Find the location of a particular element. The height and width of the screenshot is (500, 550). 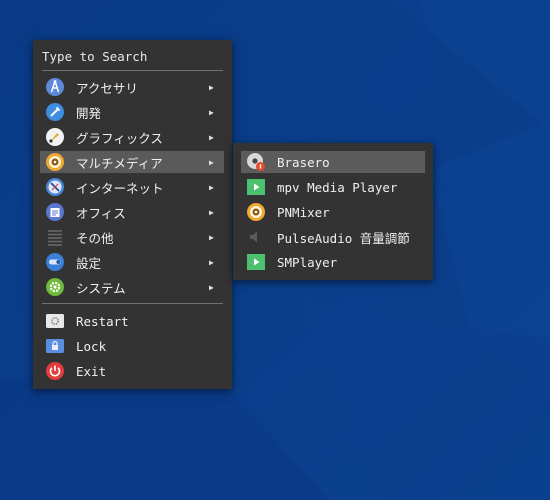

category-label: インターネット is located at coordinates (120, 188).